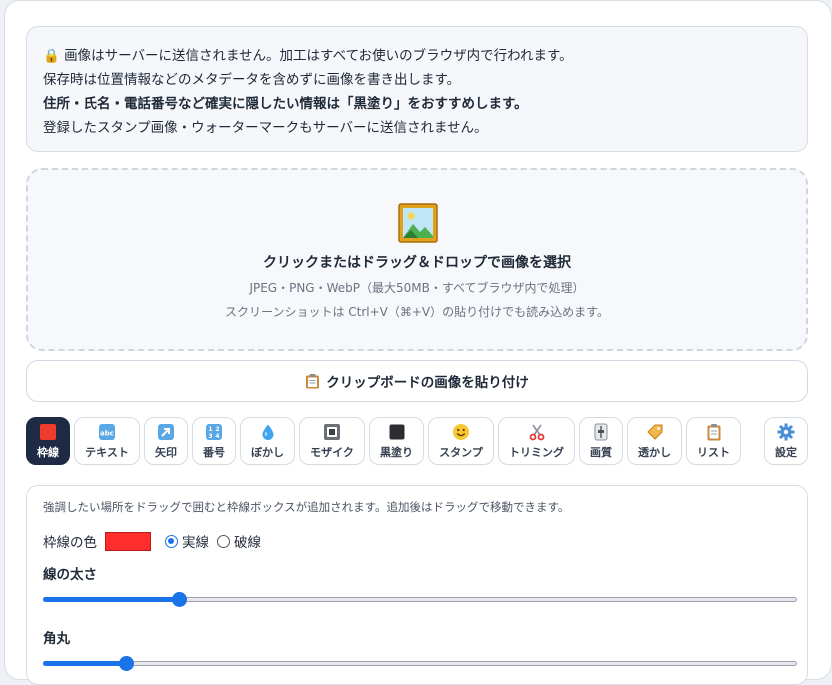  I want to click on abc-icon: abc, so click(107, 431).